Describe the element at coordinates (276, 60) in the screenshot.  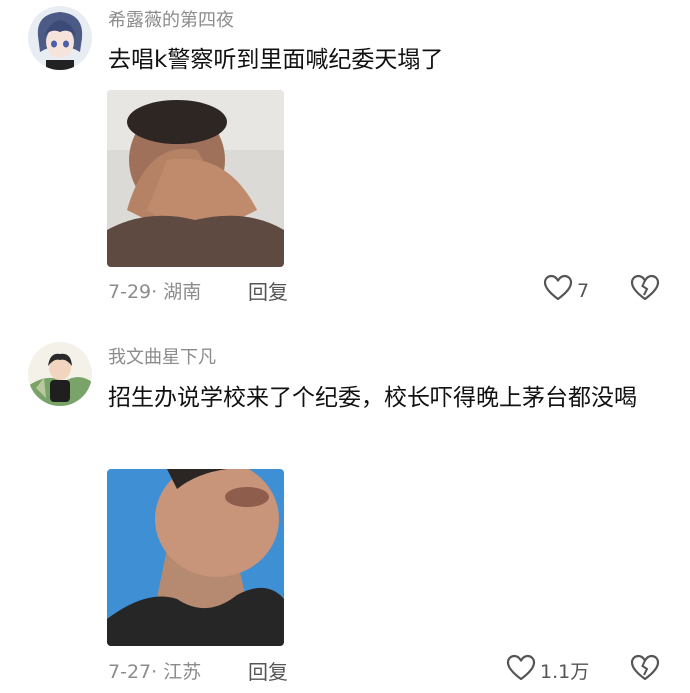
I see `comment-text: 去唱k警察听到里面喊纪委天塌了` at that location.